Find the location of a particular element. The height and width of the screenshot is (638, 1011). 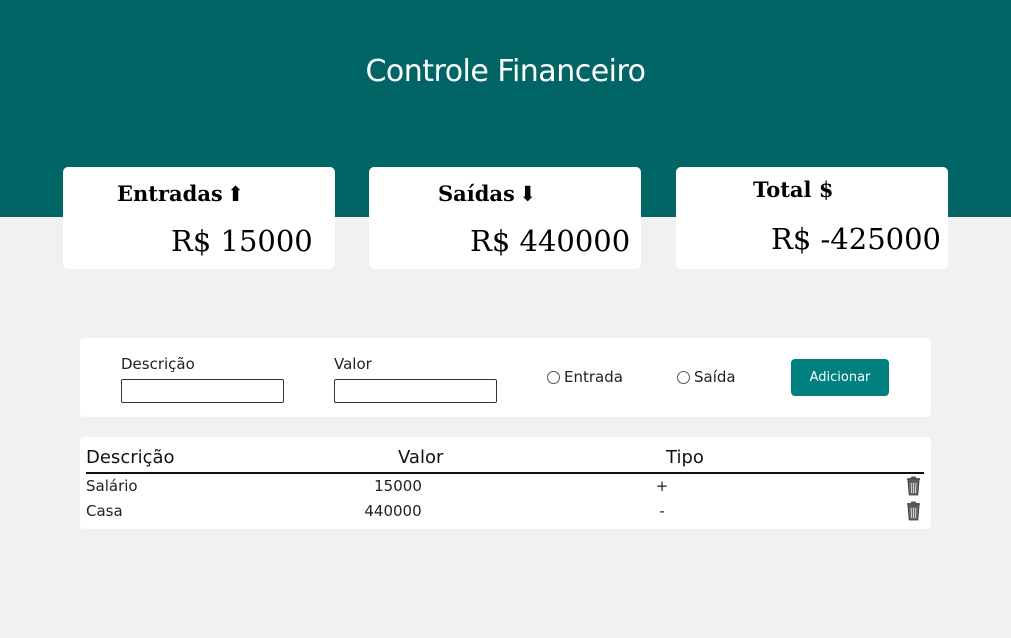

radio-income-label: Entrada is located at coordinates (593, 377).